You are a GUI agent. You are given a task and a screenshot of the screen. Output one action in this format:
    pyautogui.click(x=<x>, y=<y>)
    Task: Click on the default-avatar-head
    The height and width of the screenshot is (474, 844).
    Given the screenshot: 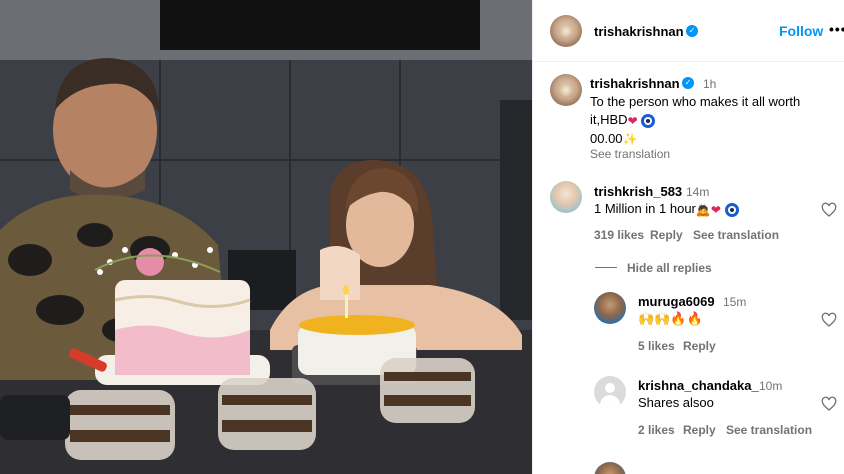 What is the action you would take?
    pyautogui.click(x=610, y=388)
    